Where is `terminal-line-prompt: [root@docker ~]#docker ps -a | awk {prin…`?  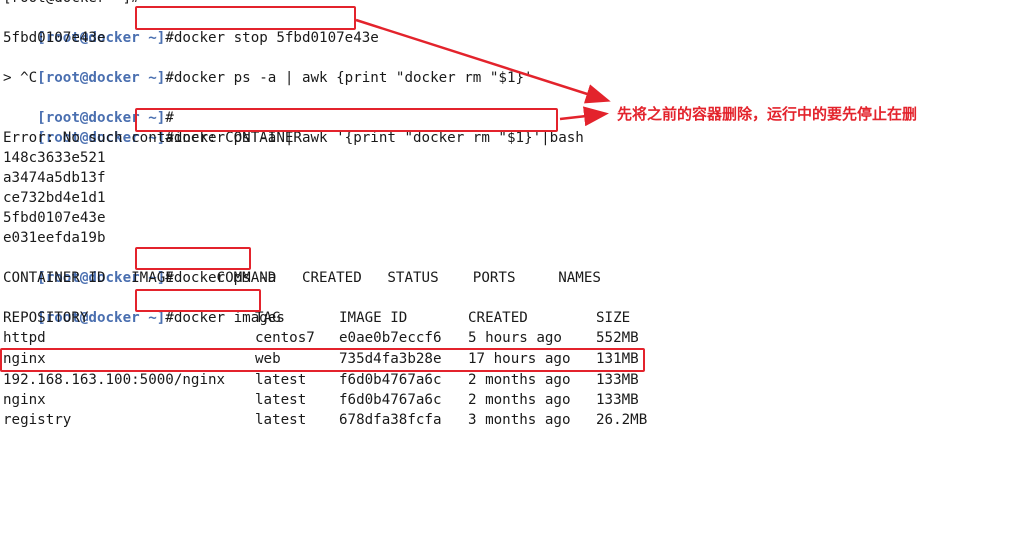 terminal-line-prompt: [root@docker ~]#docker ps -a | awk {prin… is located at coordinates (267, 67).